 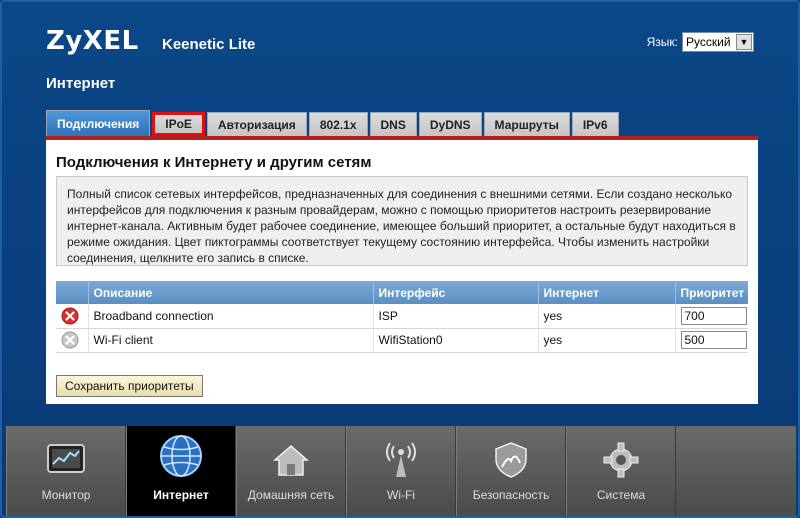 What do you see at coordinates (81, 83) in the screenshot?
I see `page-title: Интернет` at bounding box center [81, 83].